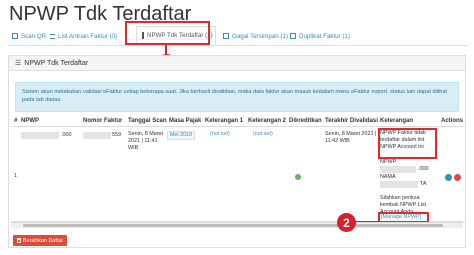 The height and width of the screenshot is (255, 474). I want to click on tab-scan-qr: Scan QR, so click(29, 36).